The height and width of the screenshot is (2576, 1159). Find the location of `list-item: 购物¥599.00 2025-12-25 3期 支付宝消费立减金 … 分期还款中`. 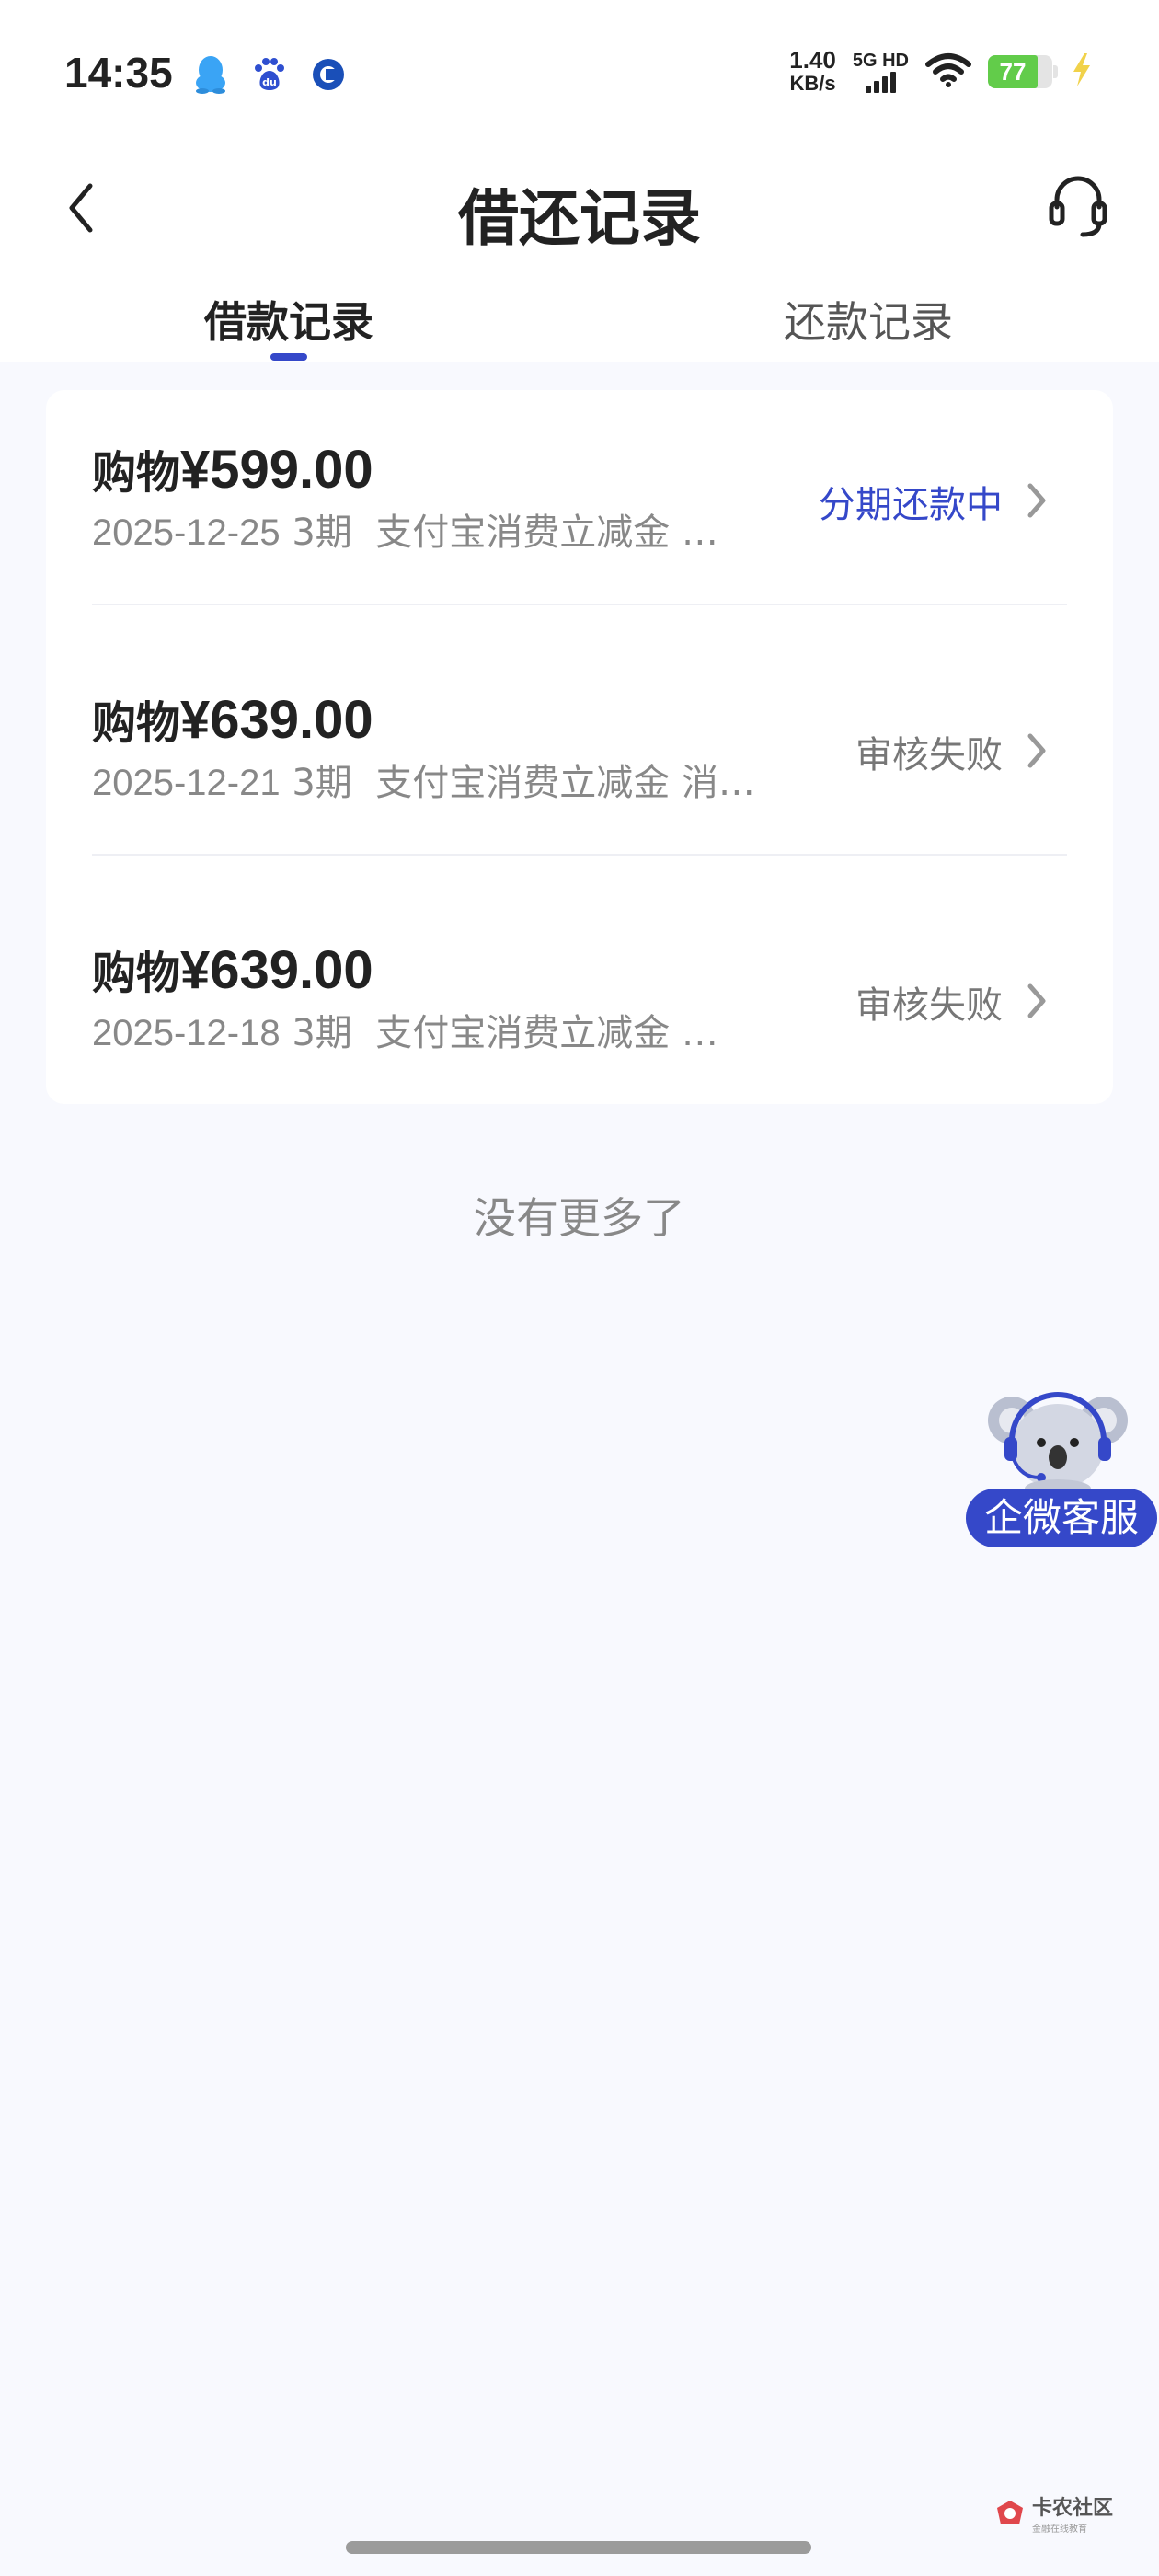

list-item: 购物¥599.00 2025-12-25 3期 支付宝消费立减金 … 分期还款中 is located at coordinates (579, 514).